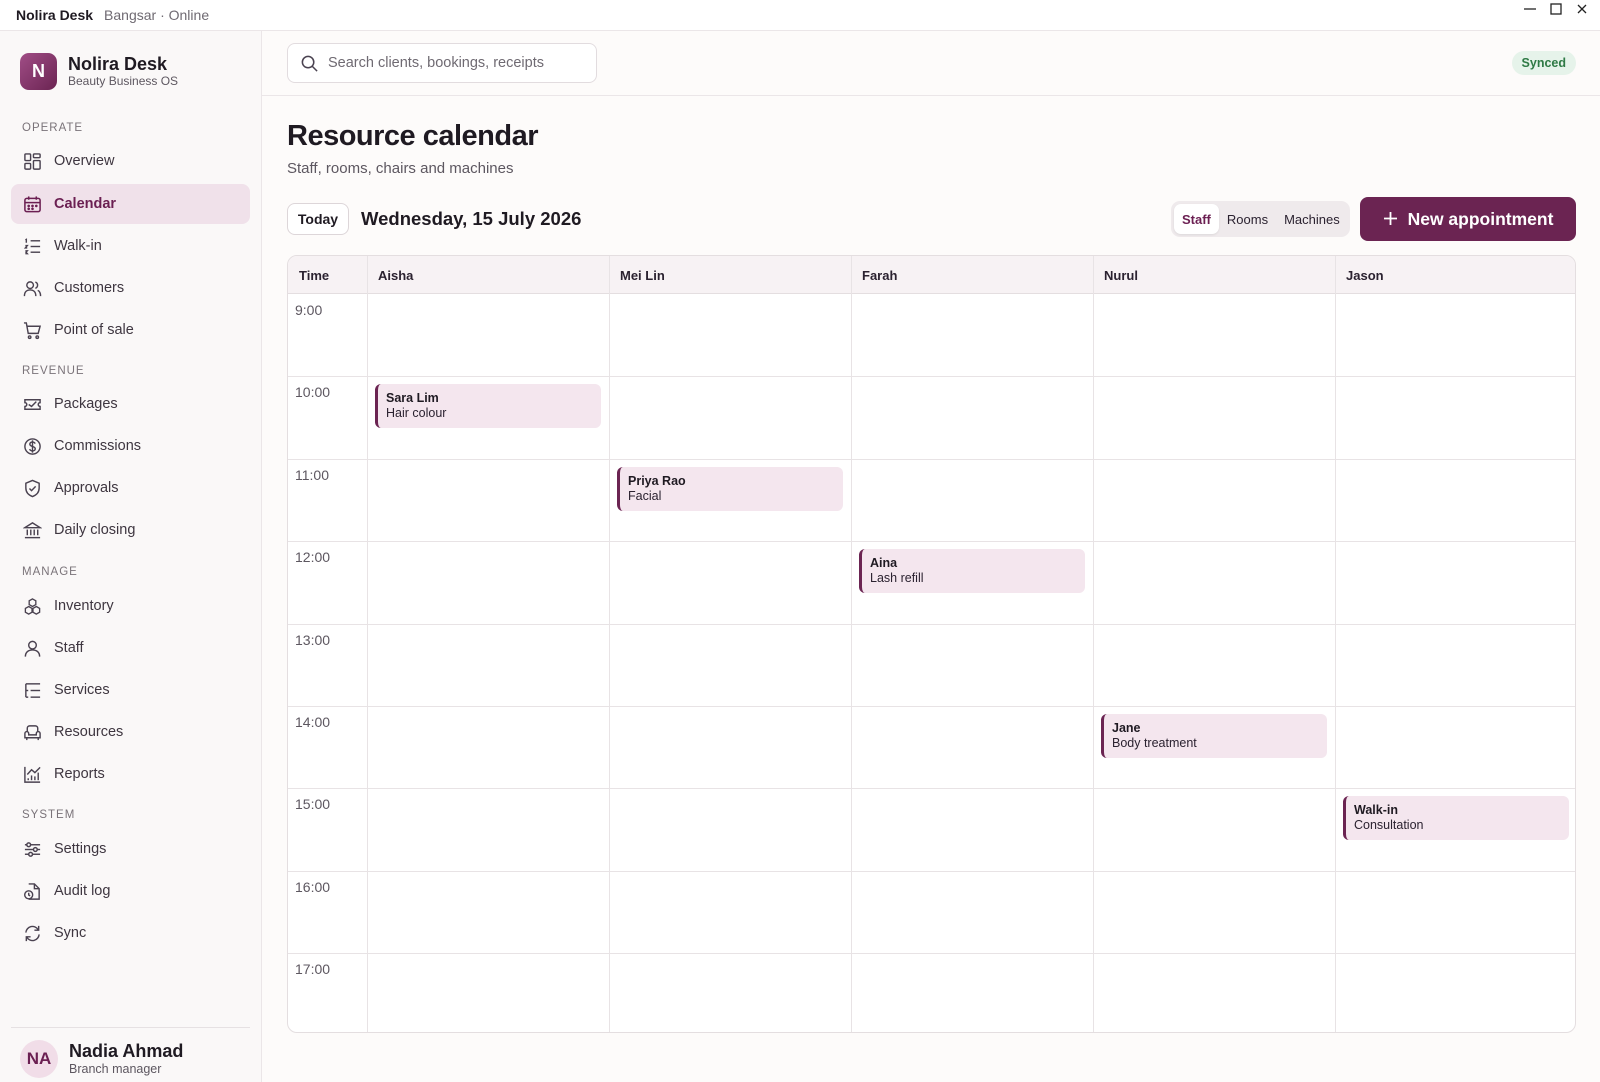  What do you see at coordinates (130, 606) in the screenshot?
I see `sidebar-item-inventory: Inventory` at bounding box center [130, 606].